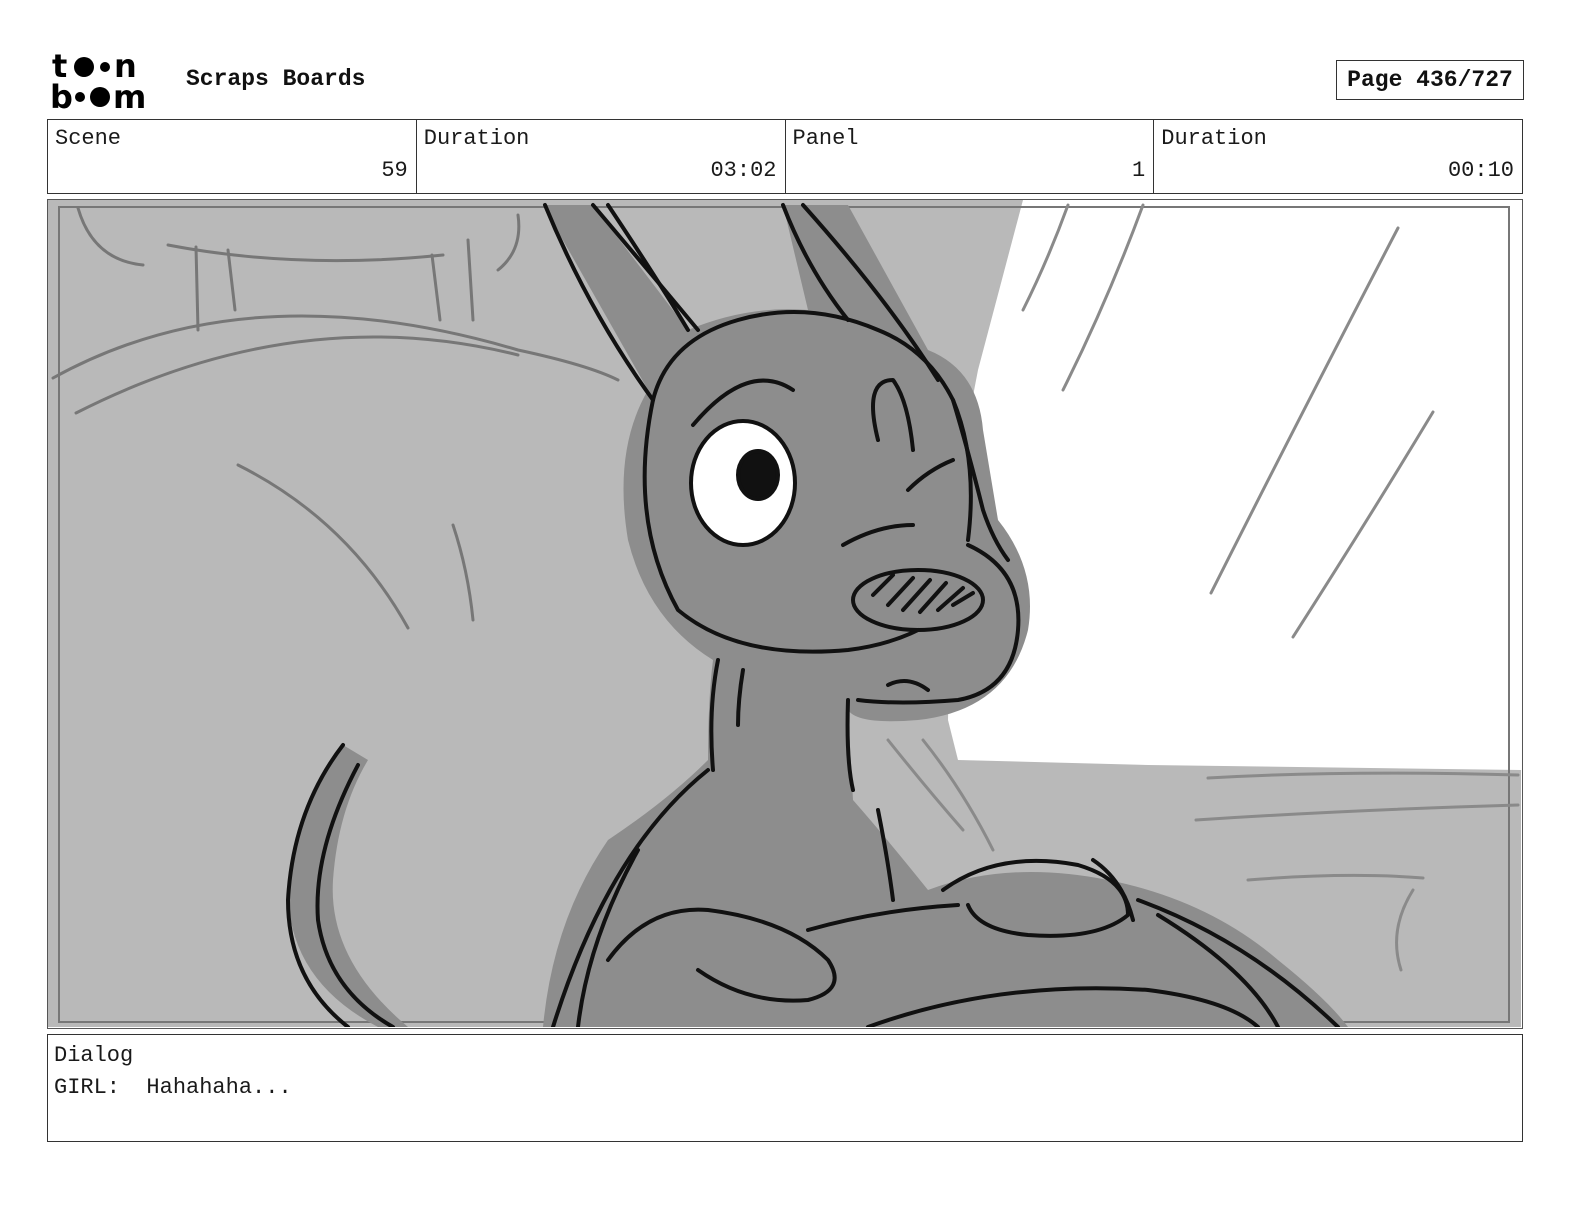 This screenshot has width=1584, height=1224. Describe the element at coordinates (232, 156) in the screenshot. I see `scene-cell: Scene 59` at that location.